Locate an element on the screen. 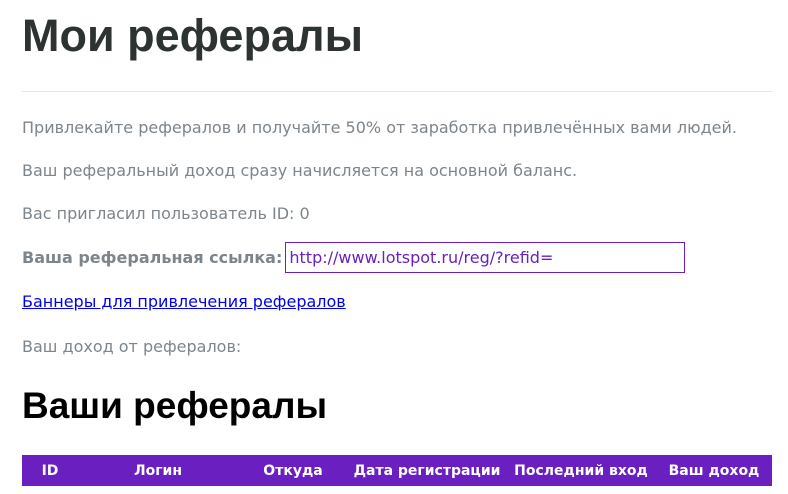  column-header-id: ID is located at coordinates (50, 471).